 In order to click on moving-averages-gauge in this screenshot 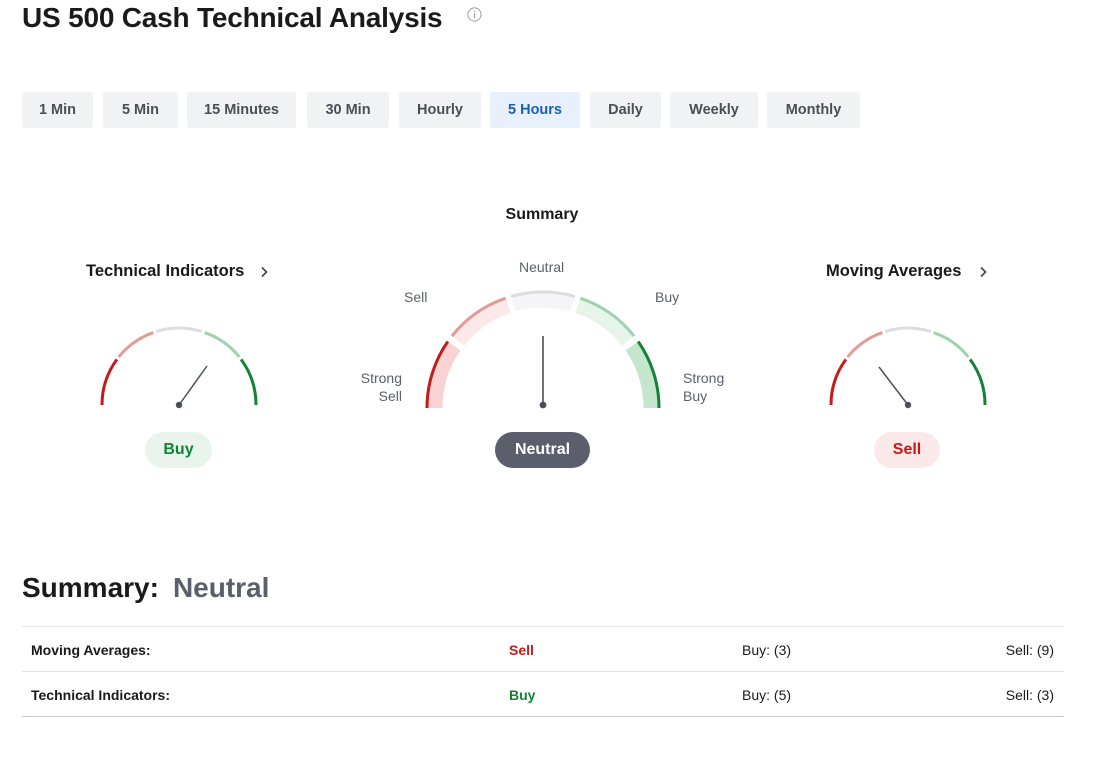, I will do `click(908, 367)`.